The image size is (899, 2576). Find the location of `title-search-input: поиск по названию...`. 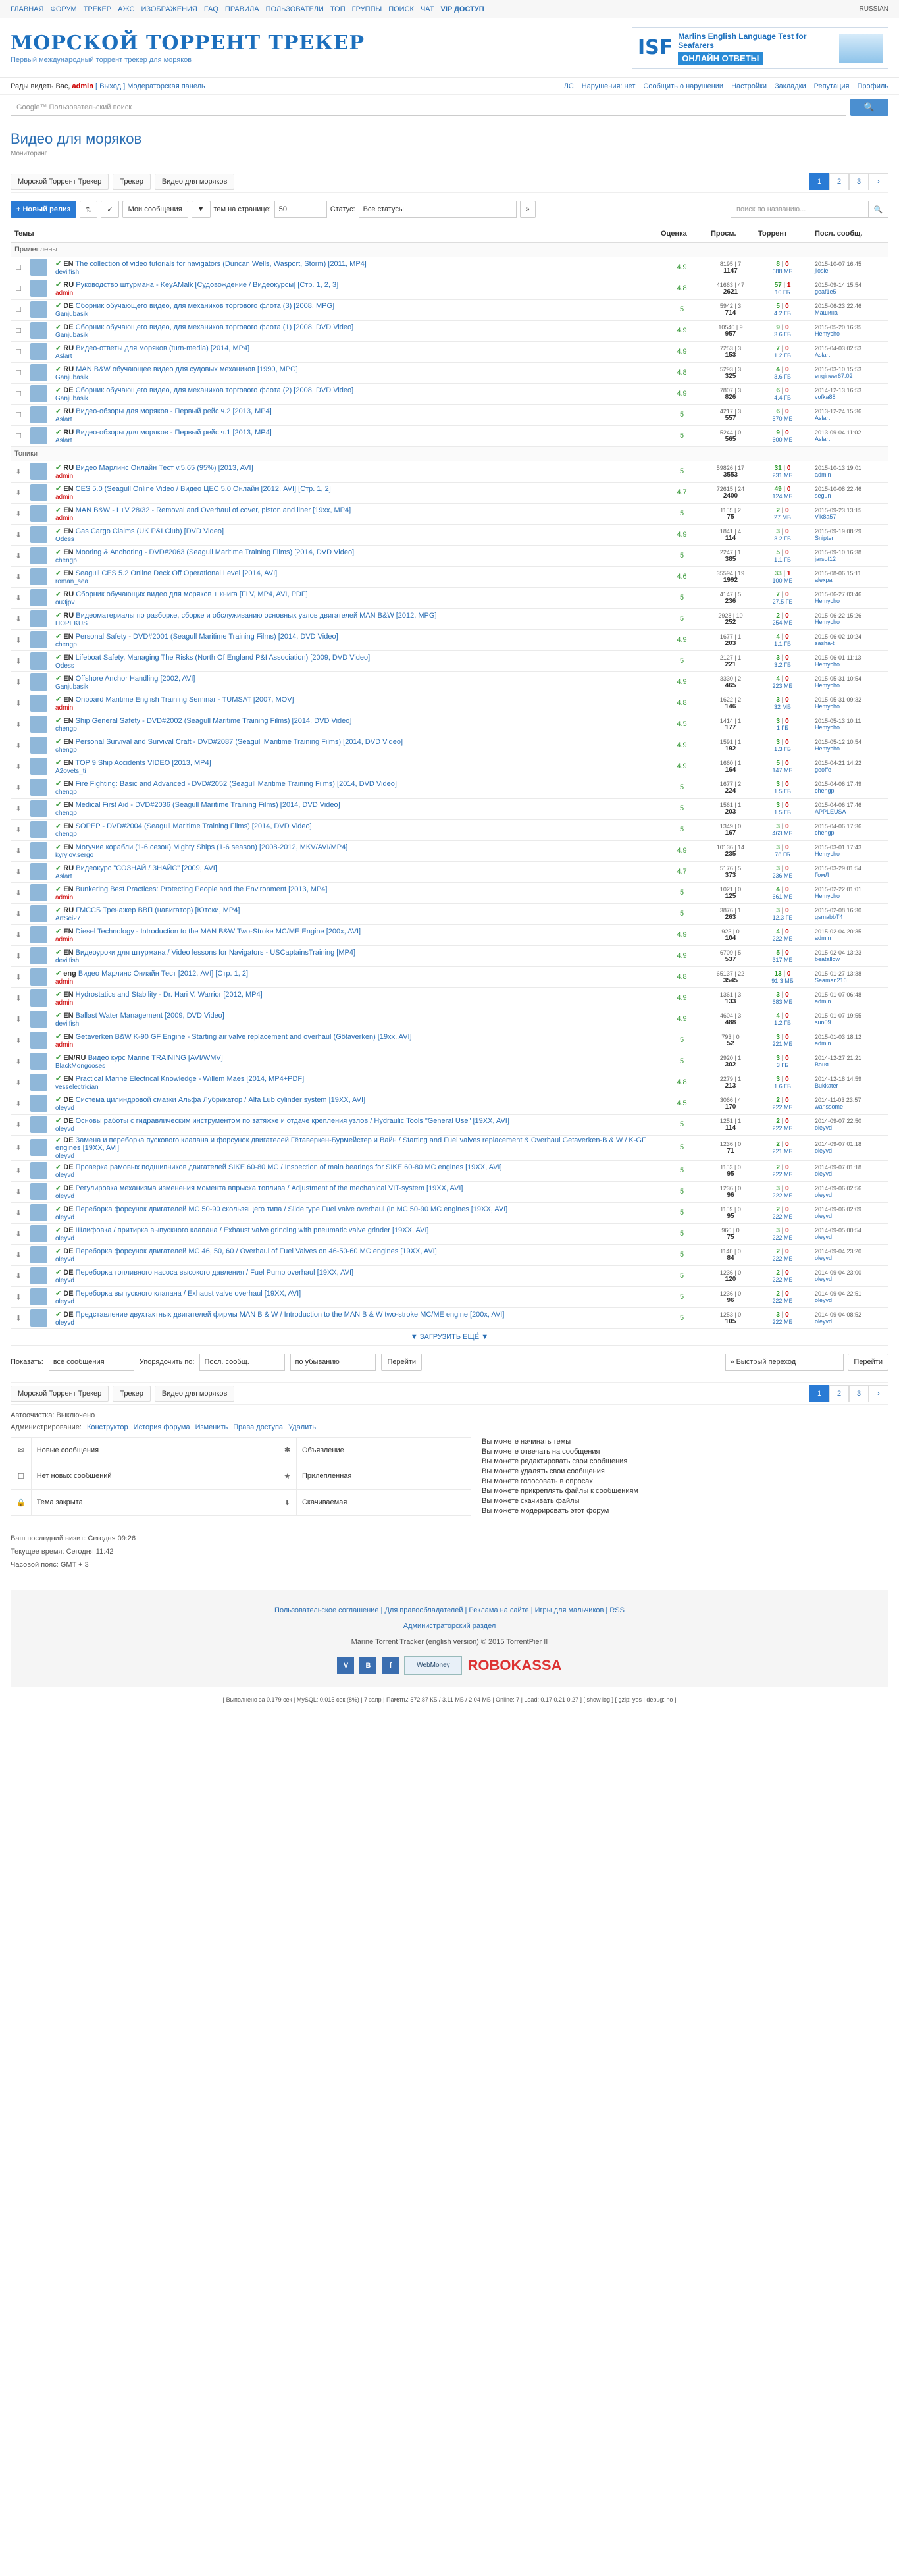

title-search-input: поиск по названию... is located at coordinates (800, 209).